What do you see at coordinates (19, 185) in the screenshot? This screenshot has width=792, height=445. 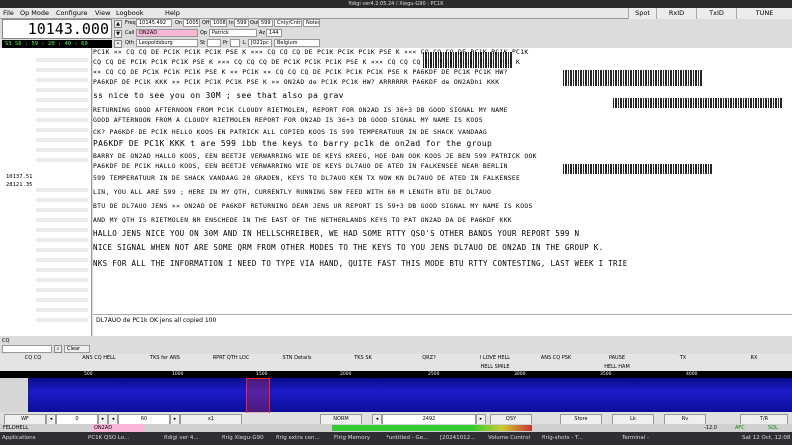 I see `browser-freq-2: 28121.35` at bounding box center [19, 185].